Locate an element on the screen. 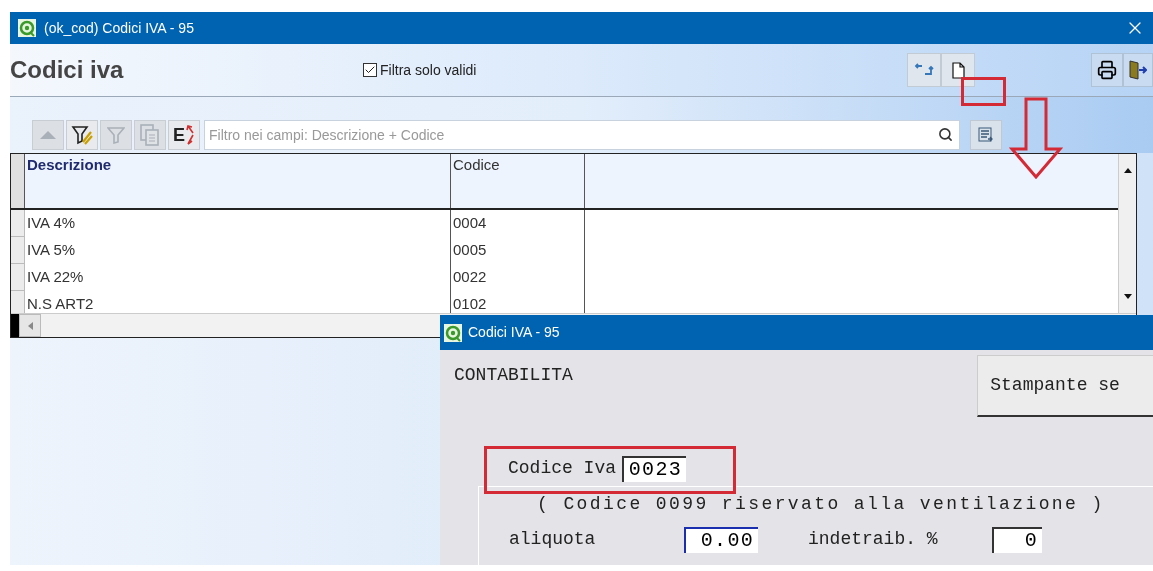 The height and width of the screenshot is (571, 1153). door-arrow-icon is located at coordinates (1138, 70).